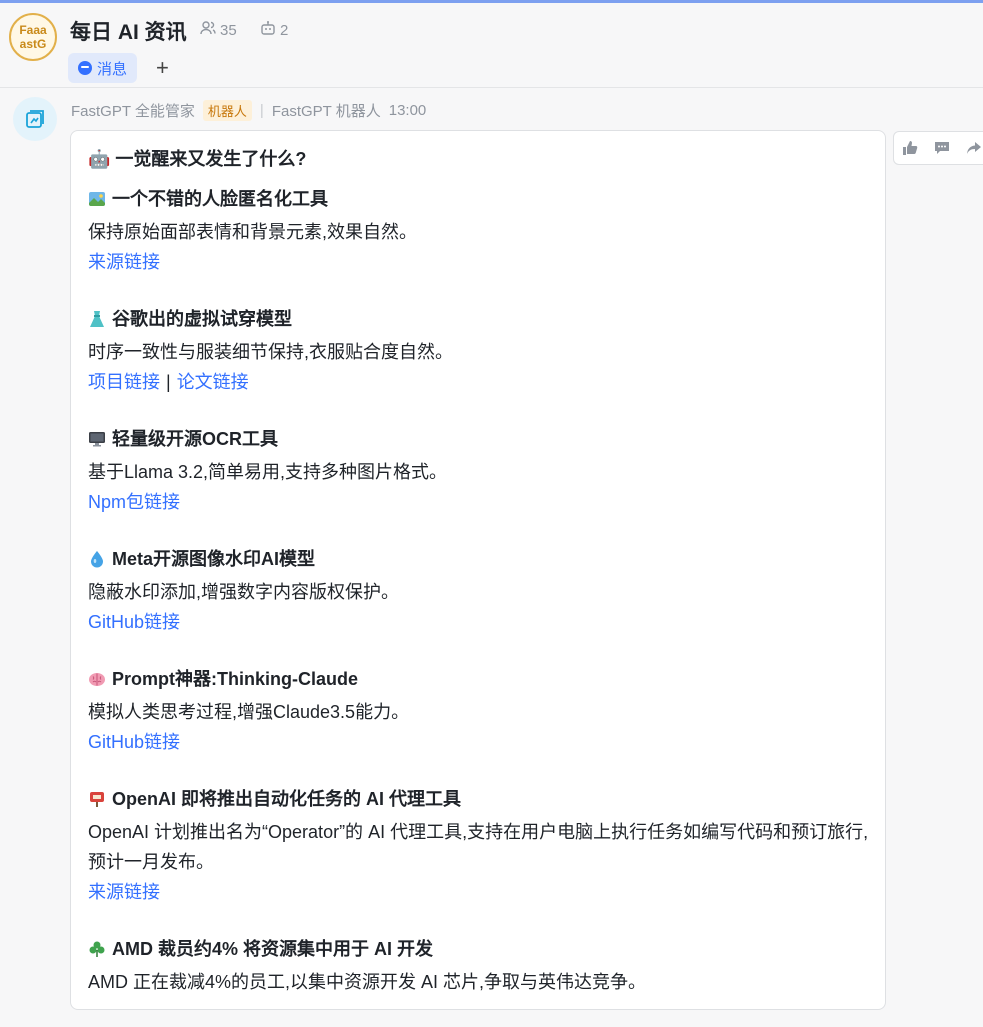 The width and height of the screenshot is (983, 1027). What do you see at coordinates (483, 199) in the screenshot?
I see `news-item-title-row: 一个不错的人脸匿名化工具` at bounding box center [483, 199].